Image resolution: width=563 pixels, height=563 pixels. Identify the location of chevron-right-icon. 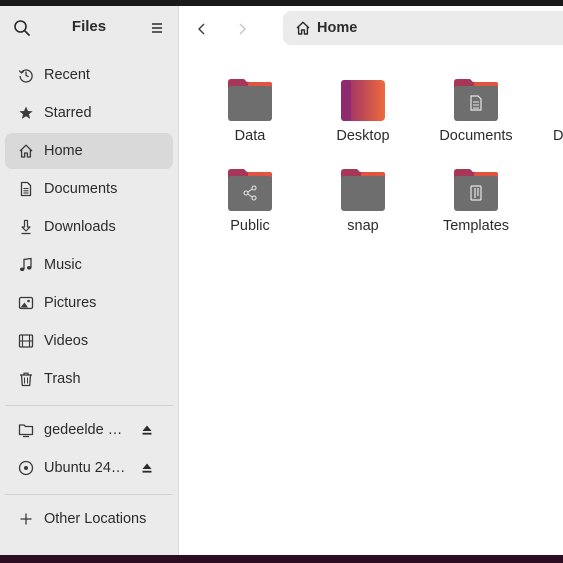
(242, 29).